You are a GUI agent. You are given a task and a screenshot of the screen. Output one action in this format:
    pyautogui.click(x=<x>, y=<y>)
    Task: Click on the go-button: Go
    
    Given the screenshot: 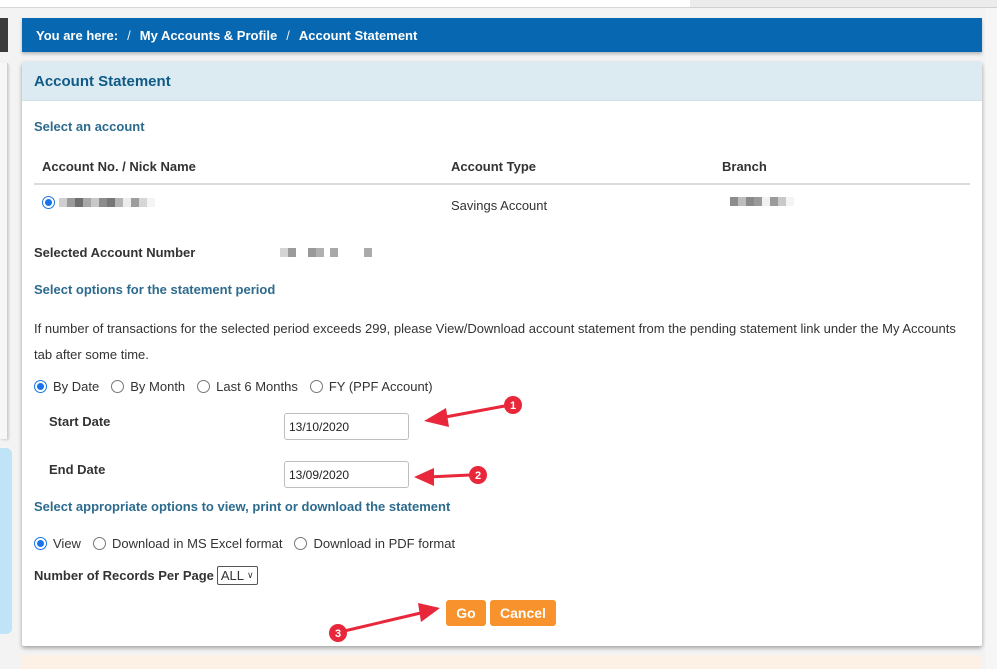 What is the action you would take?
    pyautogui.click(x=466, y=613)
    